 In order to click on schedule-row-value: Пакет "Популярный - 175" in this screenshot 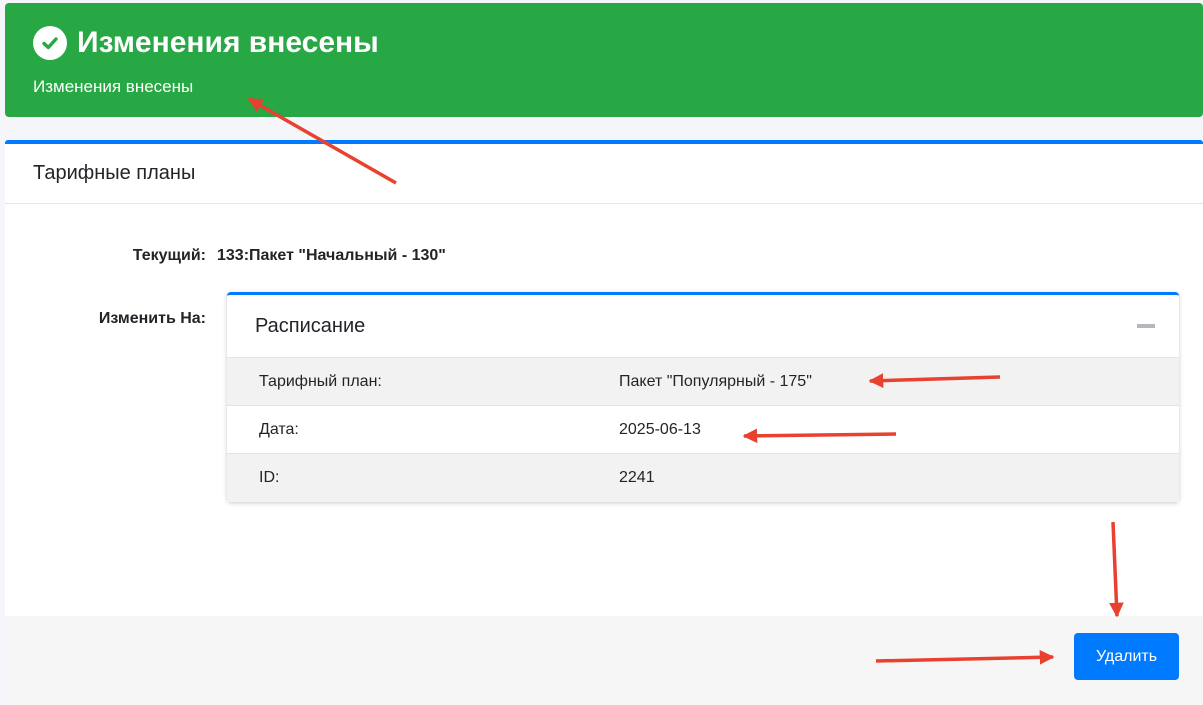, I will do `click(715, 381)`.